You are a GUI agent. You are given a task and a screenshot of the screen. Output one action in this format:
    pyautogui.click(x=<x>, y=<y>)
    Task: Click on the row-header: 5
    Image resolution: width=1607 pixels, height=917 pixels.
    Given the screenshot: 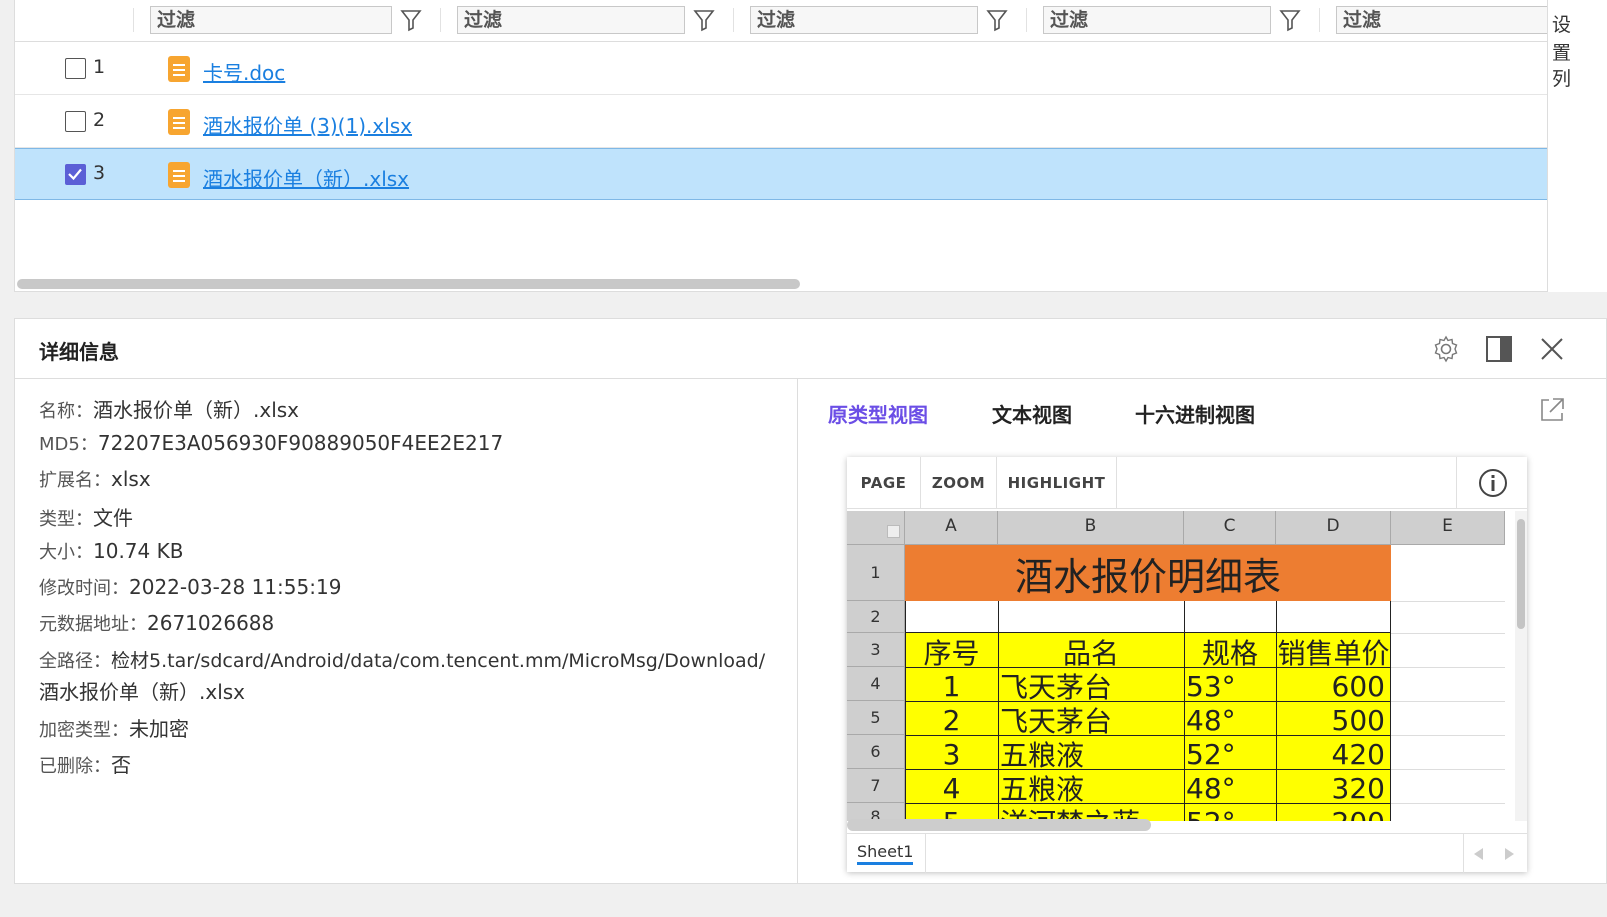 What is the action you would take?
    pyautogui.click(x=876, y=718)
    